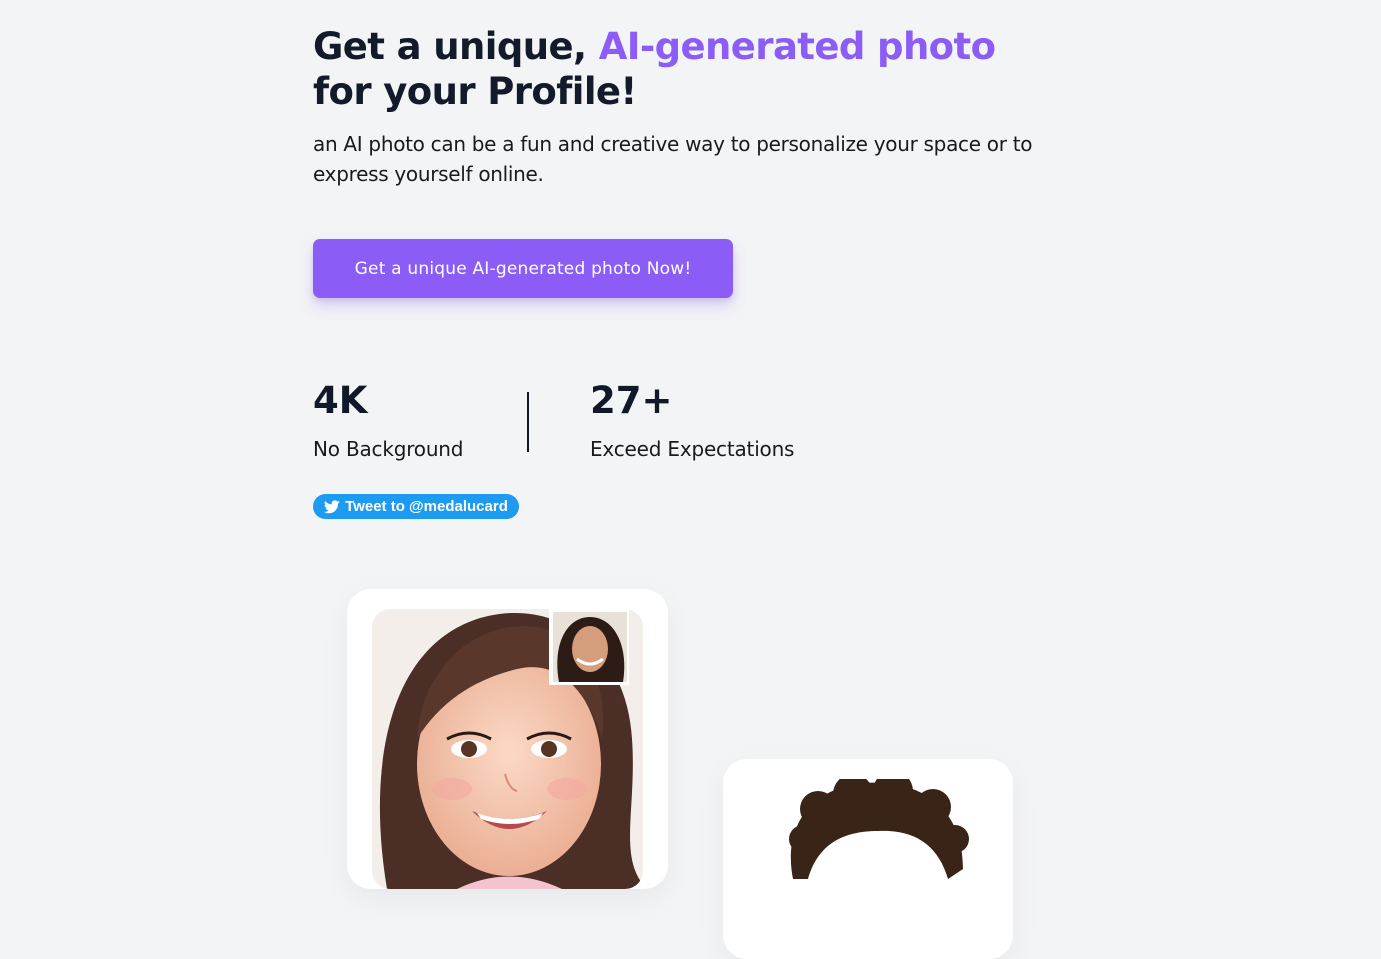  I want to click on twitter-bird-icon, so click(332, 506).